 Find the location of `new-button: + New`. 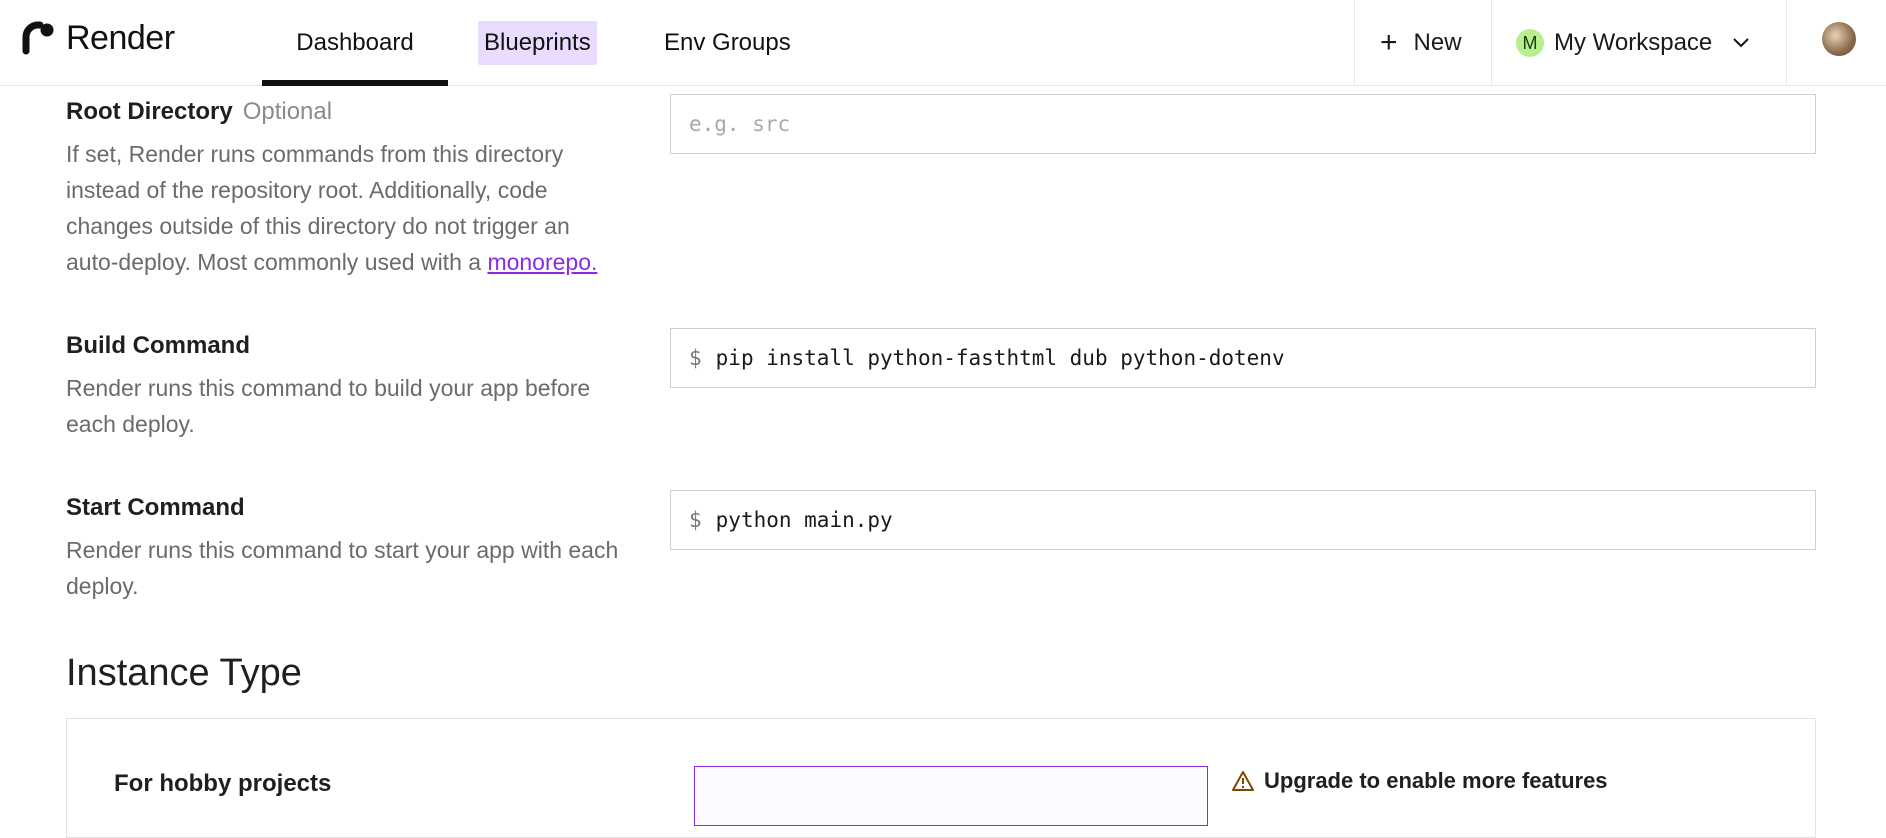

new-button: + New is located at coordinates (1421, 43).